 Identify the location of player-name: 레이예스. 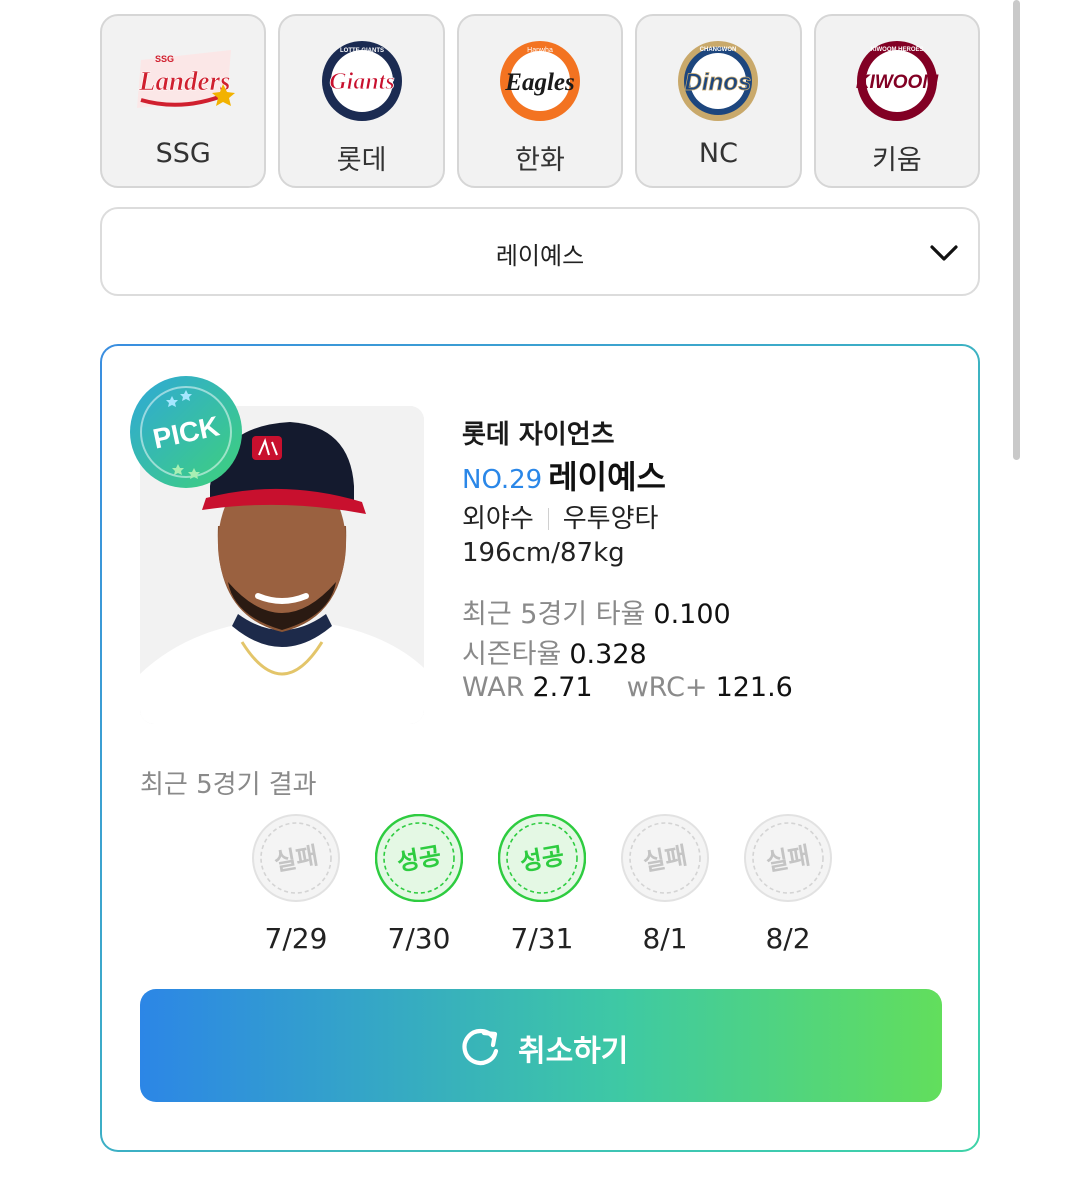
(607, 477).